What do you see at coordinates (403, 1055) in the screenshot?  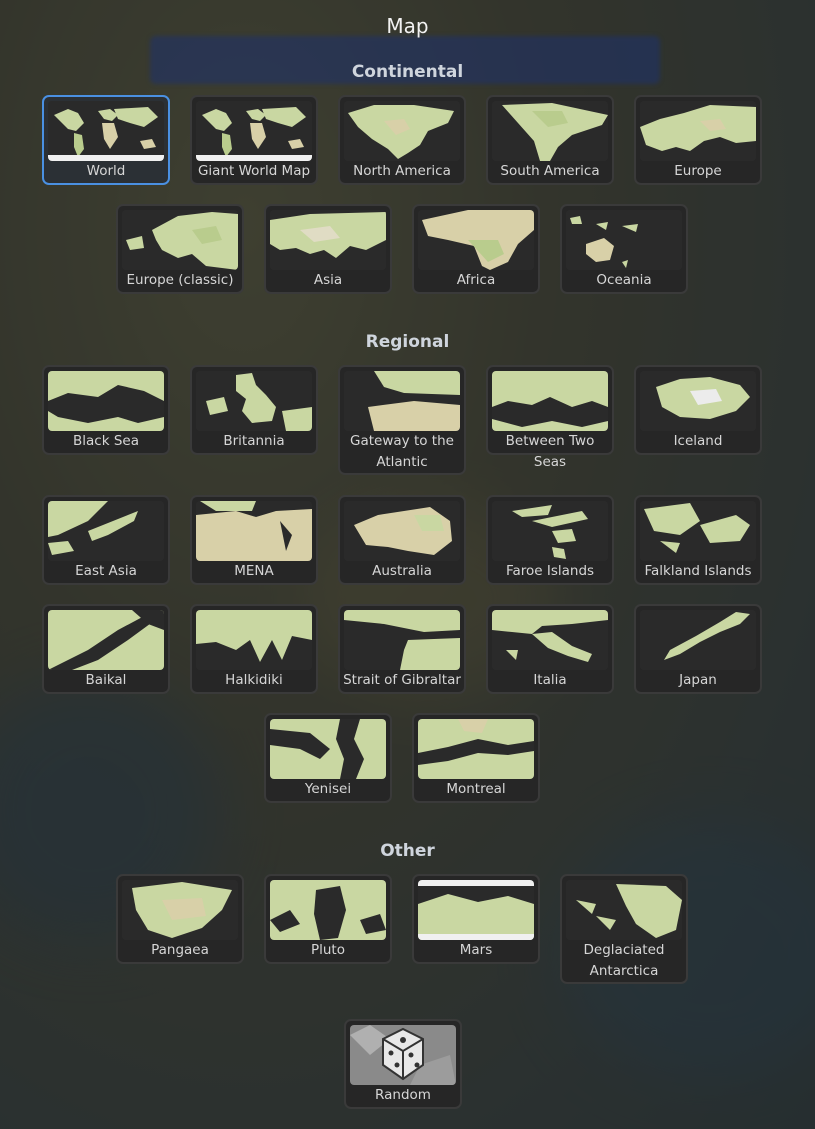 I see `map-thumbnail-random` at bounding box center [403, 1055].